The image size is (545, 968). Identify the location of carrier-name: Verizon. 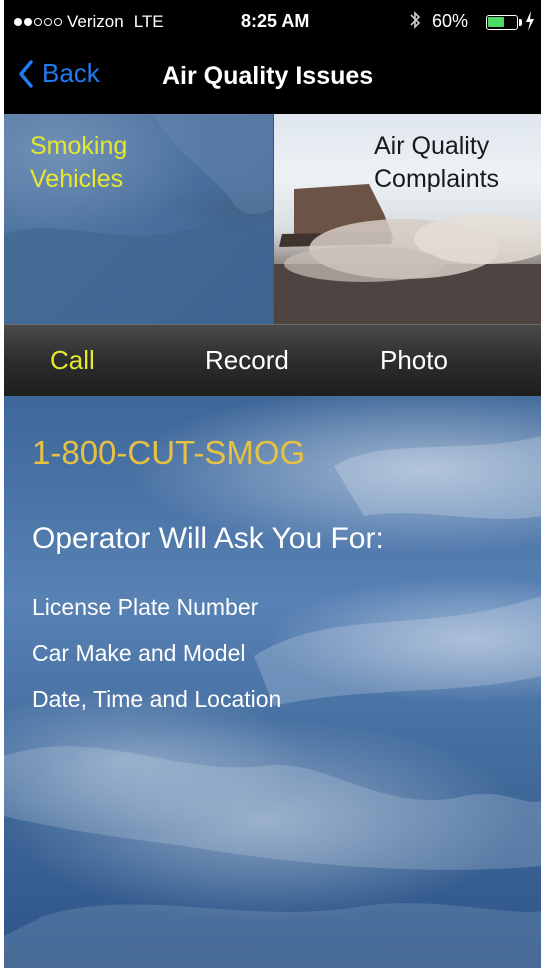
(95, 21).